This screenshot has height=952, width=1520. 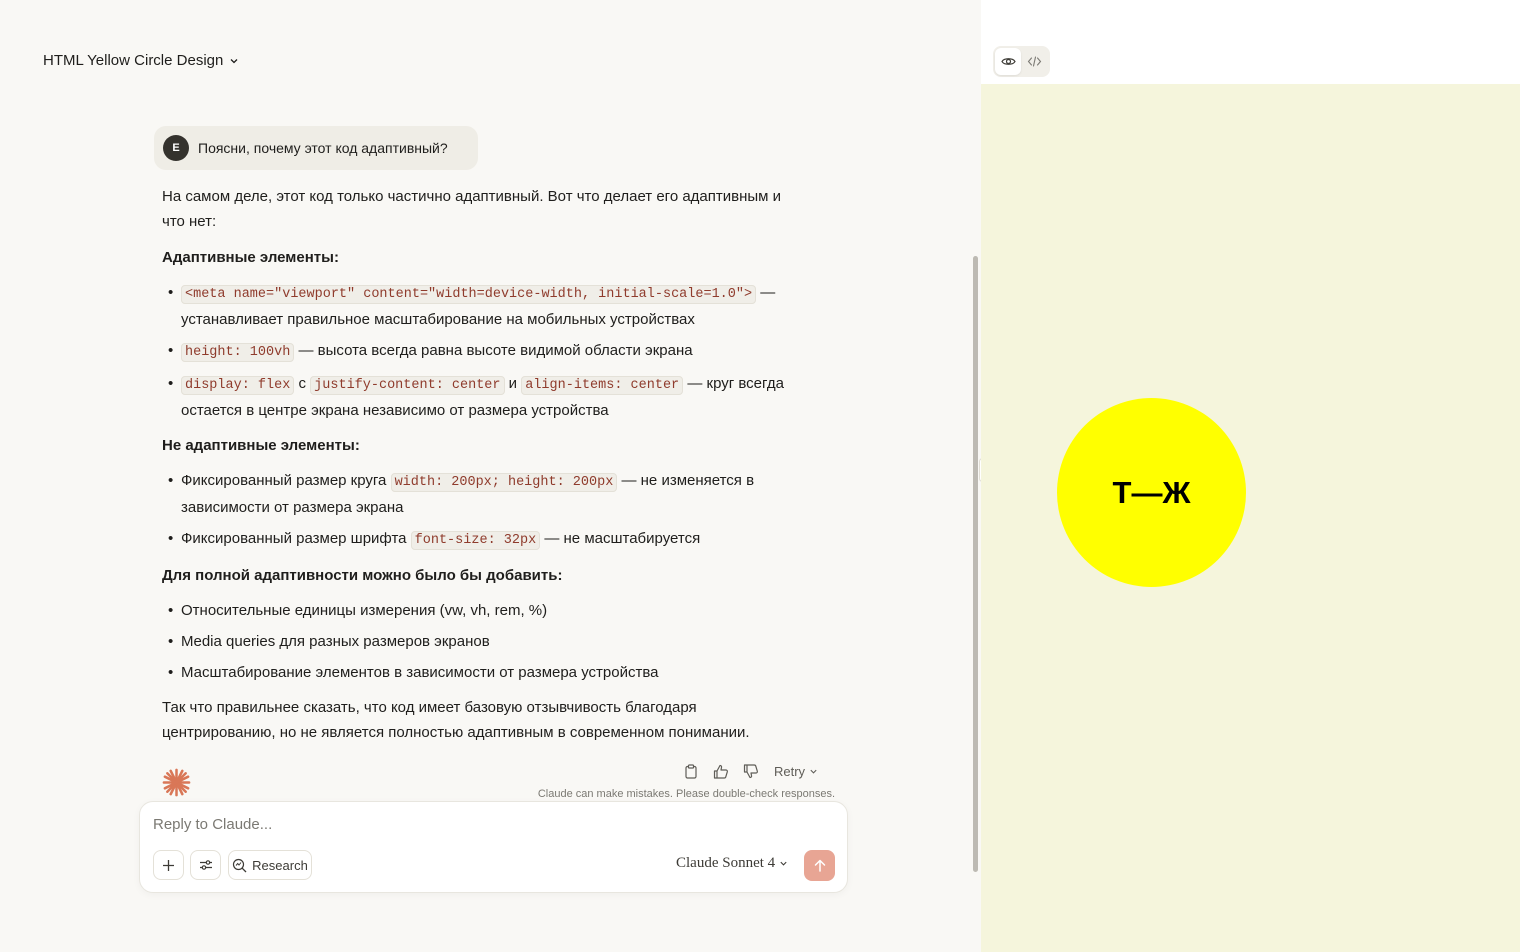 I want to click on thumbs-down-icon, so click(x=751, y=771).